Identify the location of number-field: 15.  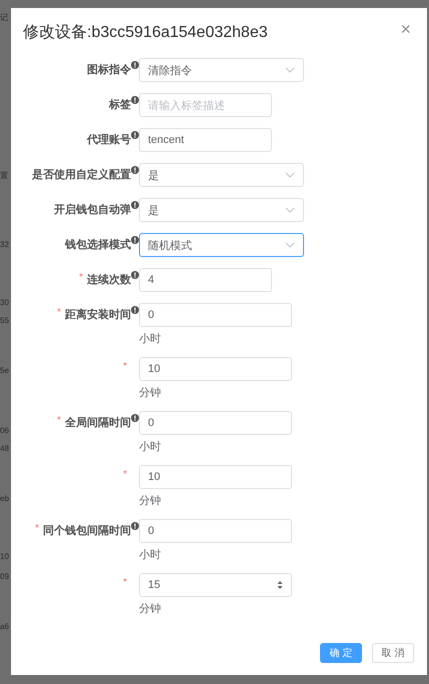
(215, 585).